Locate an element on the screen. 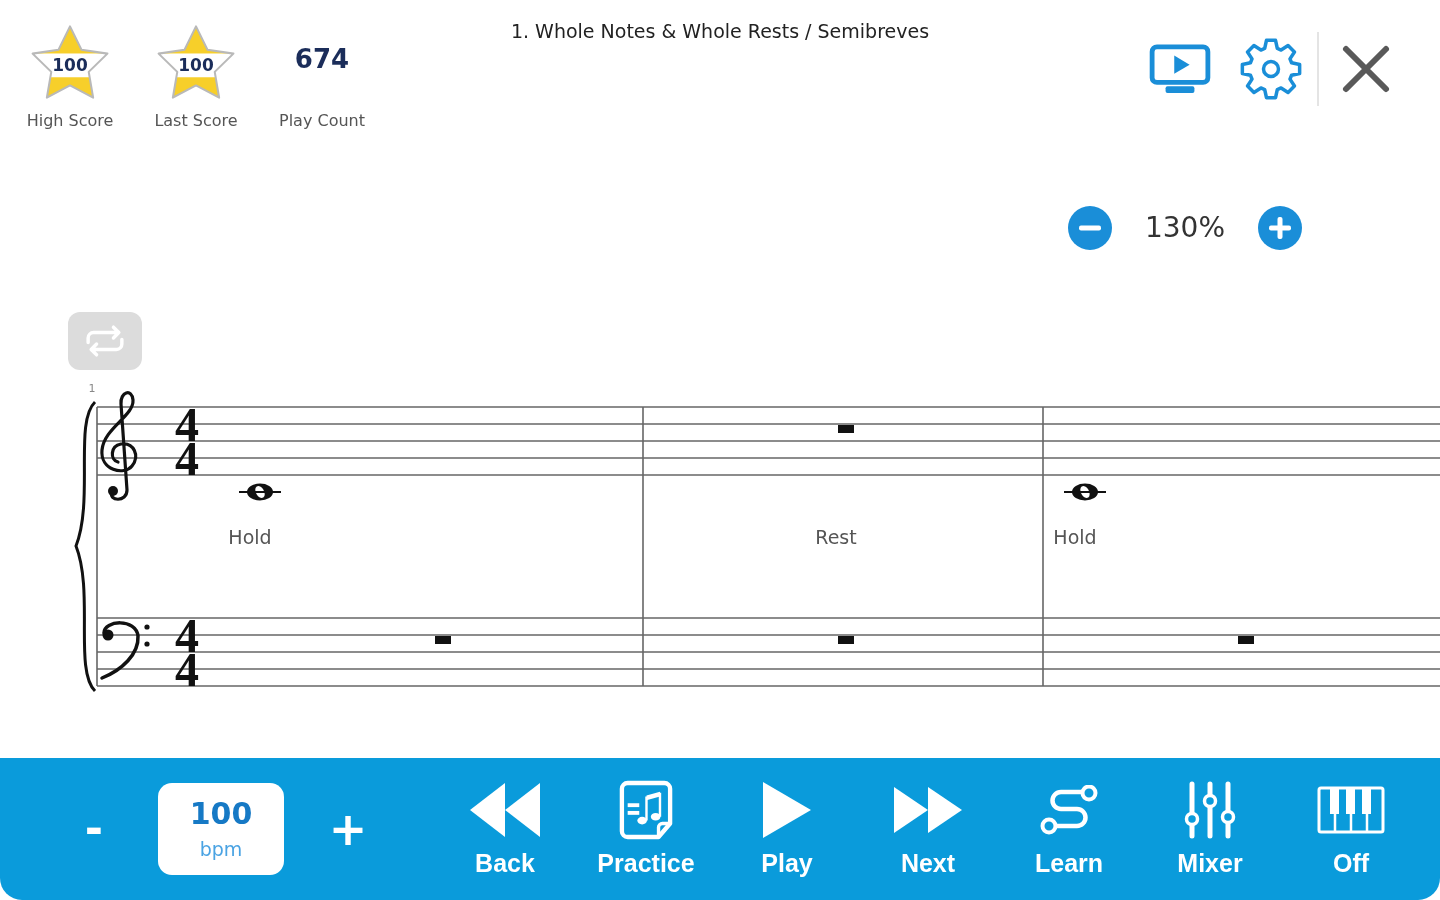  tempo-increase-button: + is located at coordinates (348, 829).